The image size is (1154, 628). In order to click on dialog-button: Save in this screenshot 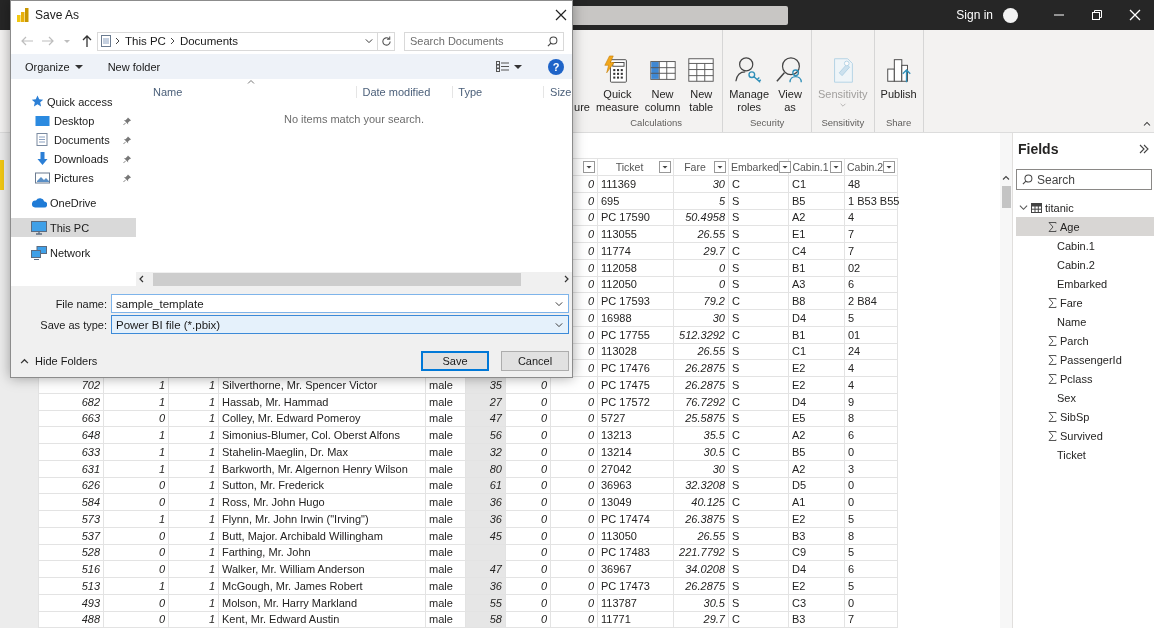, I will do `click(455, 361)`.